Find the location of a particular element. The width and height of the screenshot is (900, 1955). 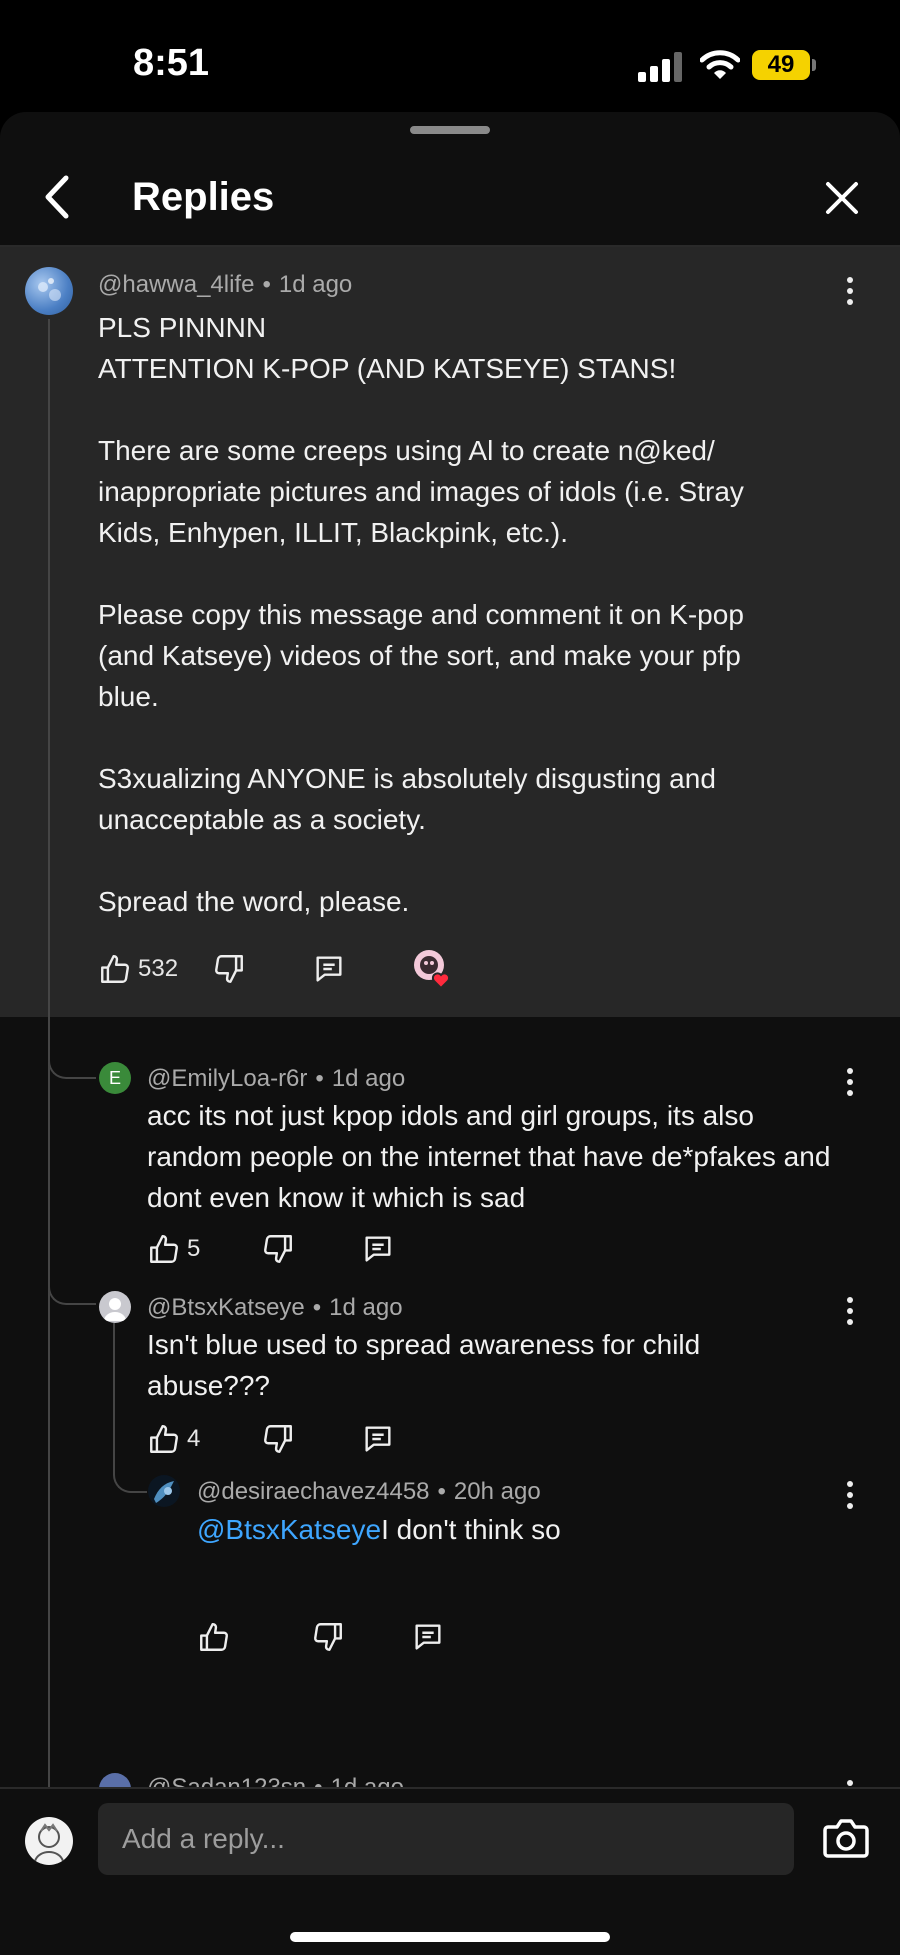

like-button is located at coordinates (214, 1637).